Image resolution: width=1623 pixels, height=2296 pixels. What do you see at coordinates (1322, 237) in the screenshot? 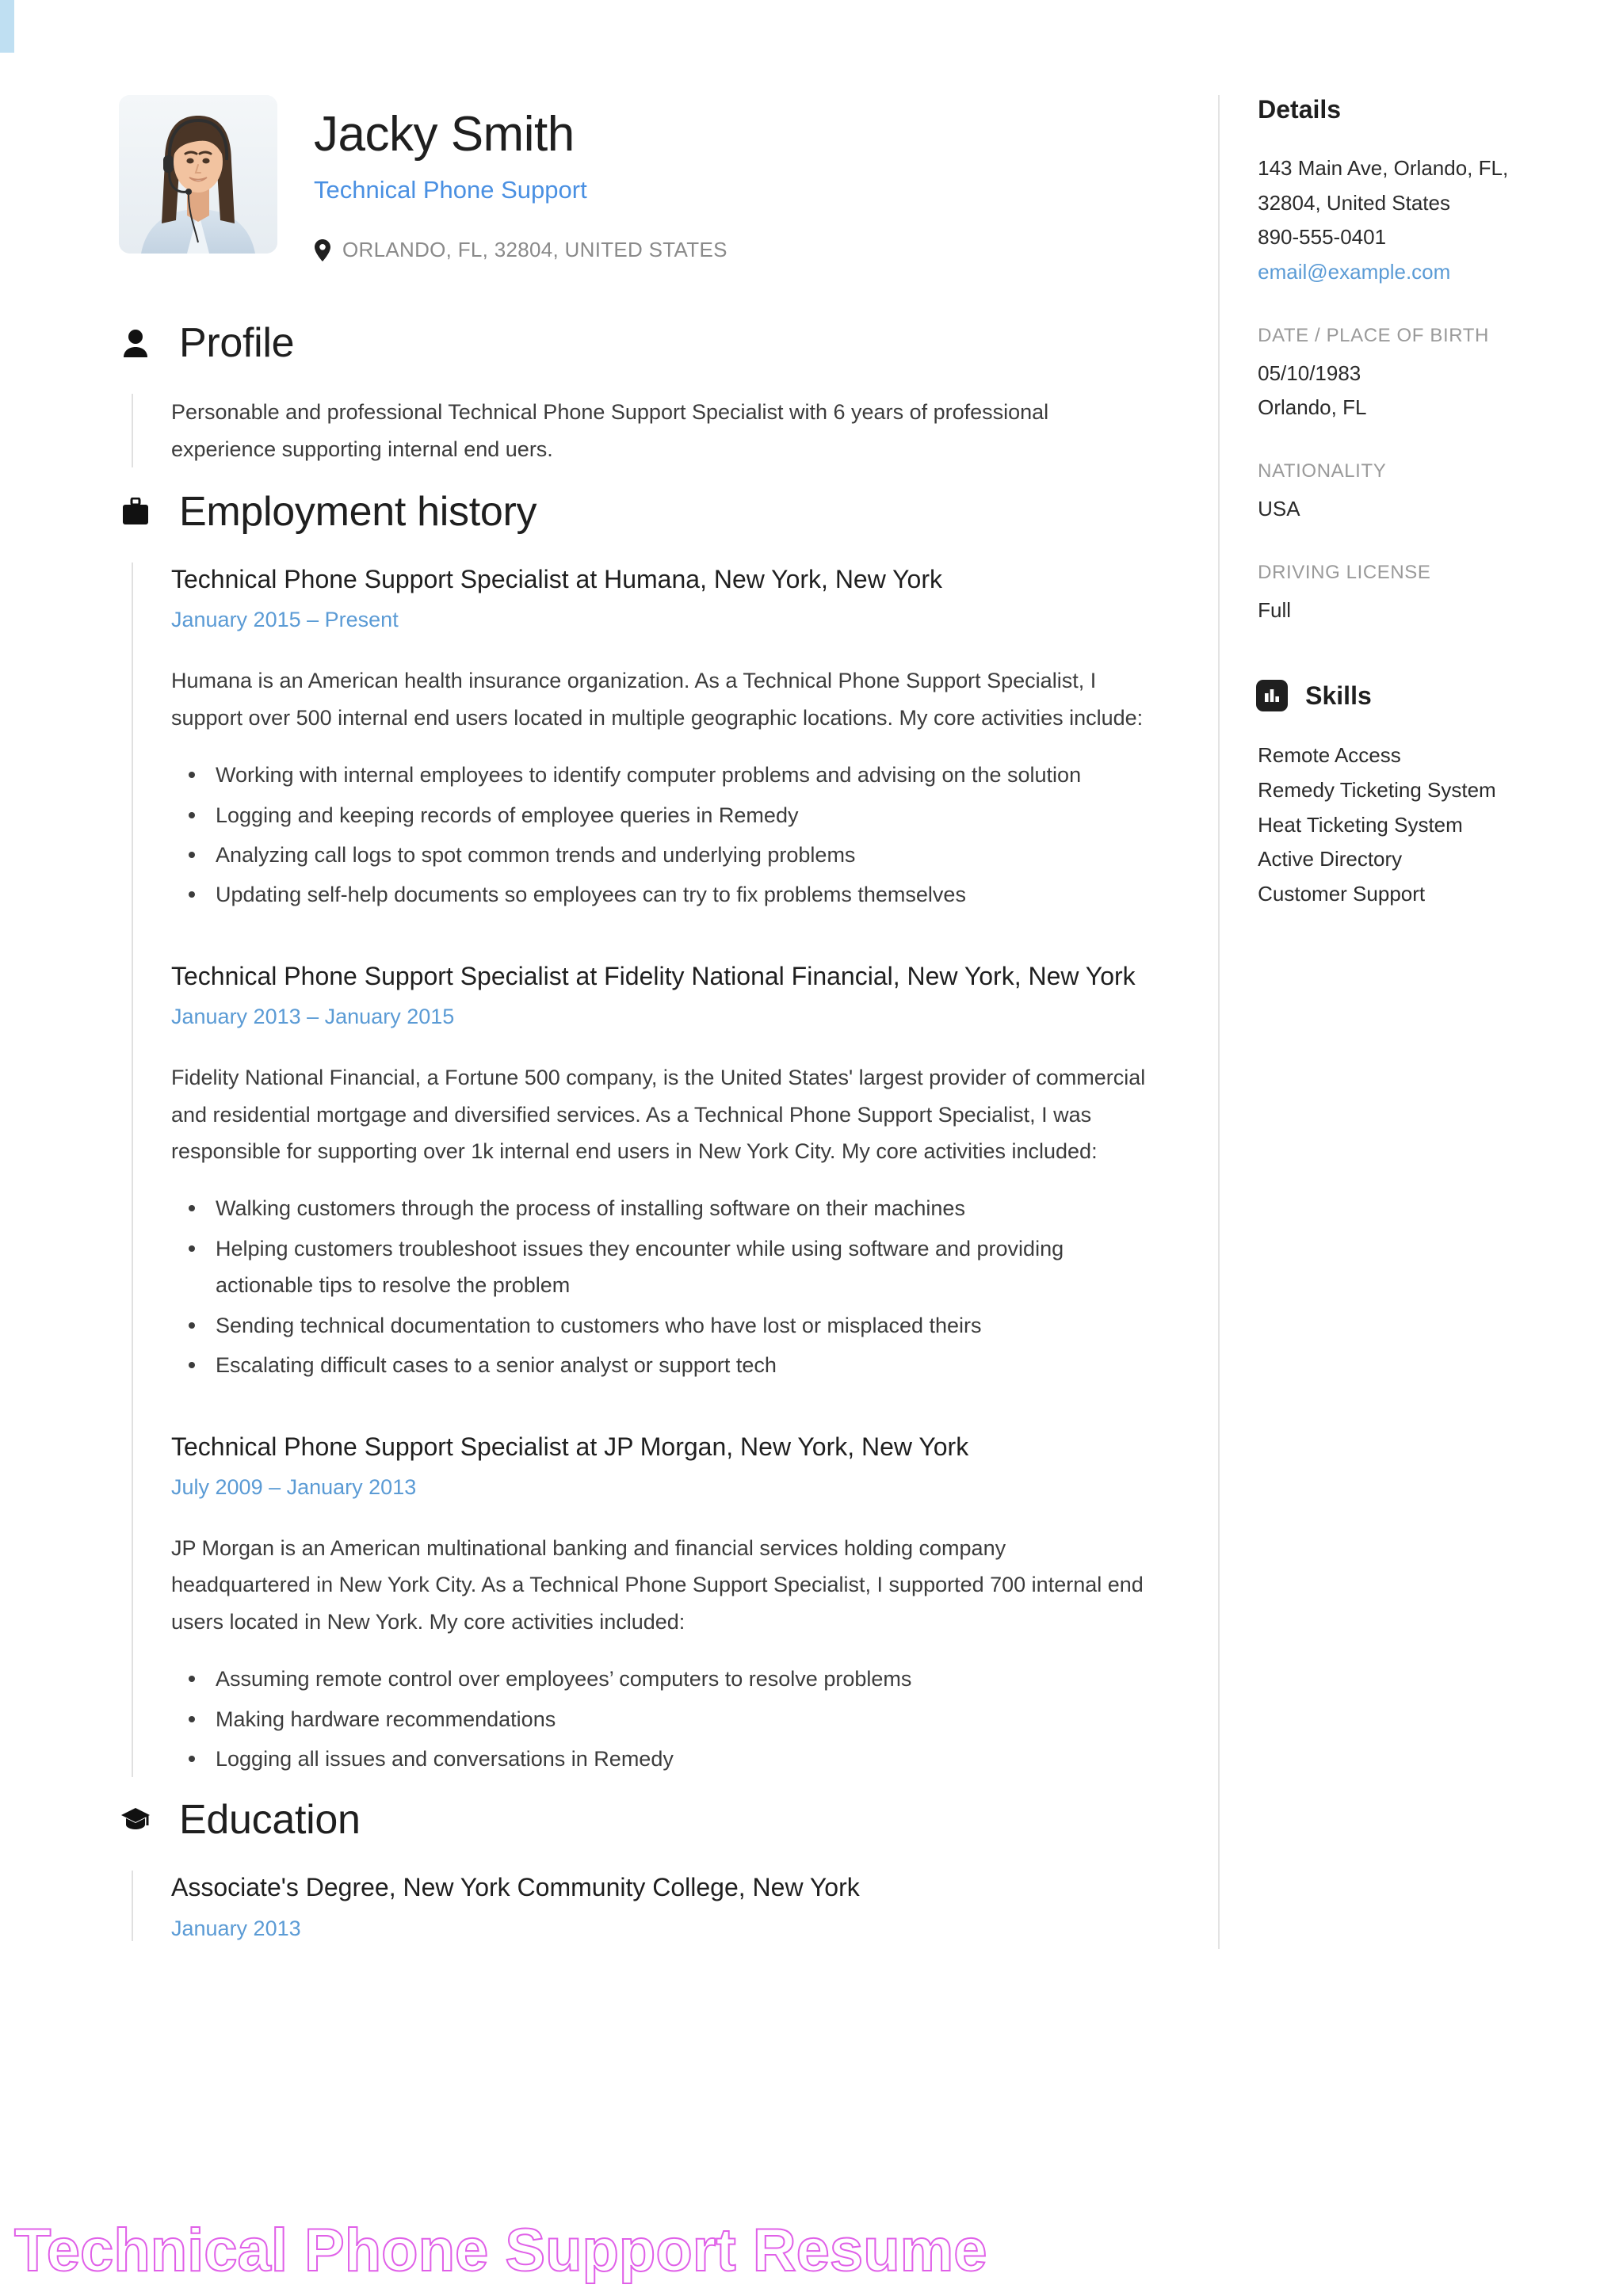
I see `phone-text: 890-555-0401` at bounding box center [1322, 237].